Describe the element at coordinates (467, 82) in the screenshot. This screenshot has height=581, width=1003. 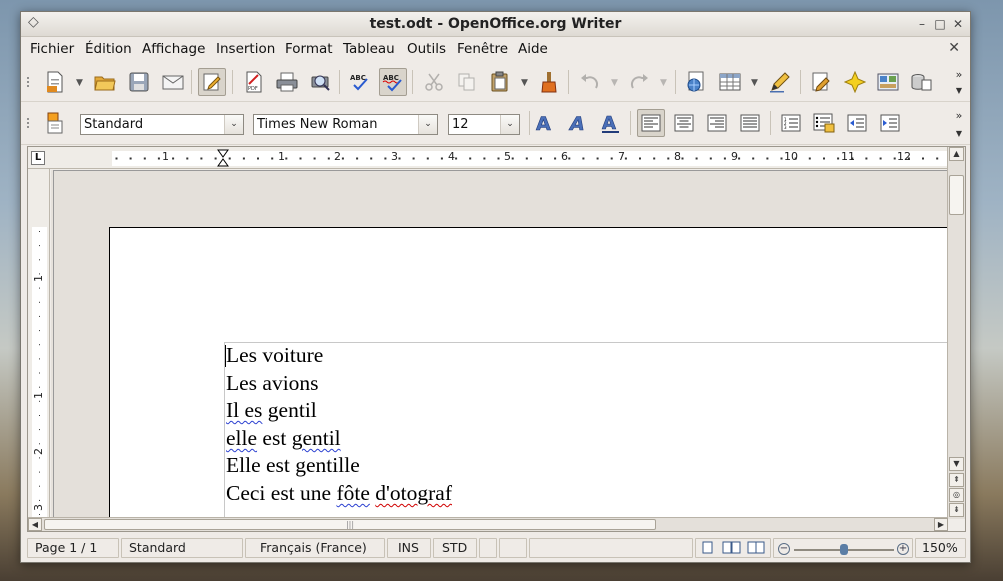
I see `copy-icon` at that location.